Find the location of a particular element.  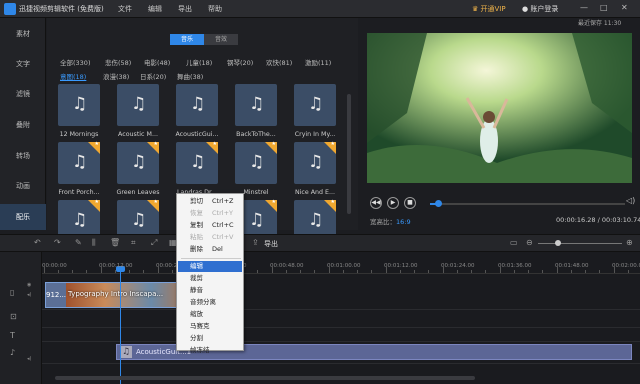

nav-item-animation: 动画 is located at coordinates (23, 186).